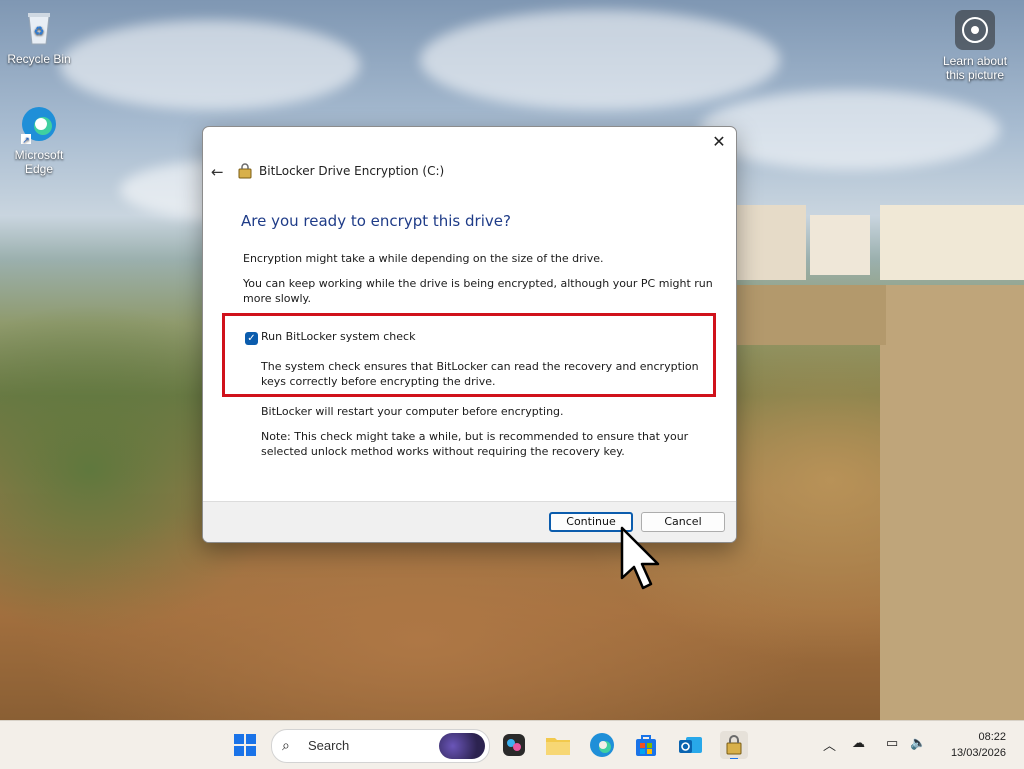  Describe the element at coordinates (975, 30) in the screenshot. I see `camera-icon` at that location.